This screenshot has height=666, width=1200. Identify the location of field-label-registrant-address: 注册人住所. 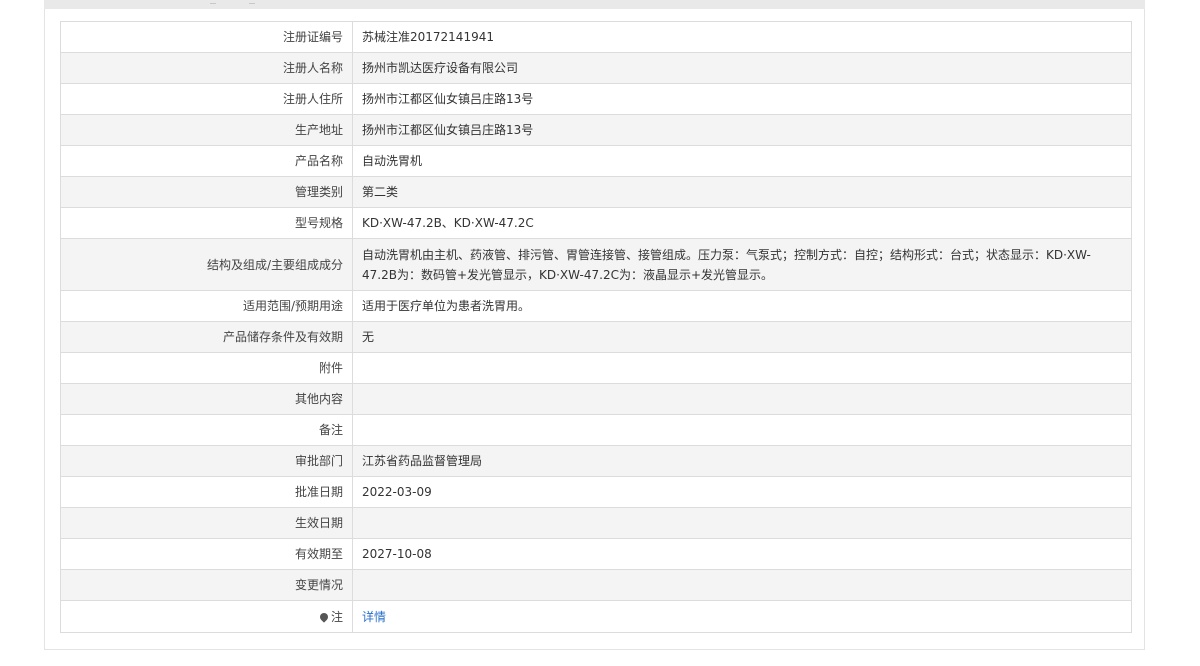
(206, 99).